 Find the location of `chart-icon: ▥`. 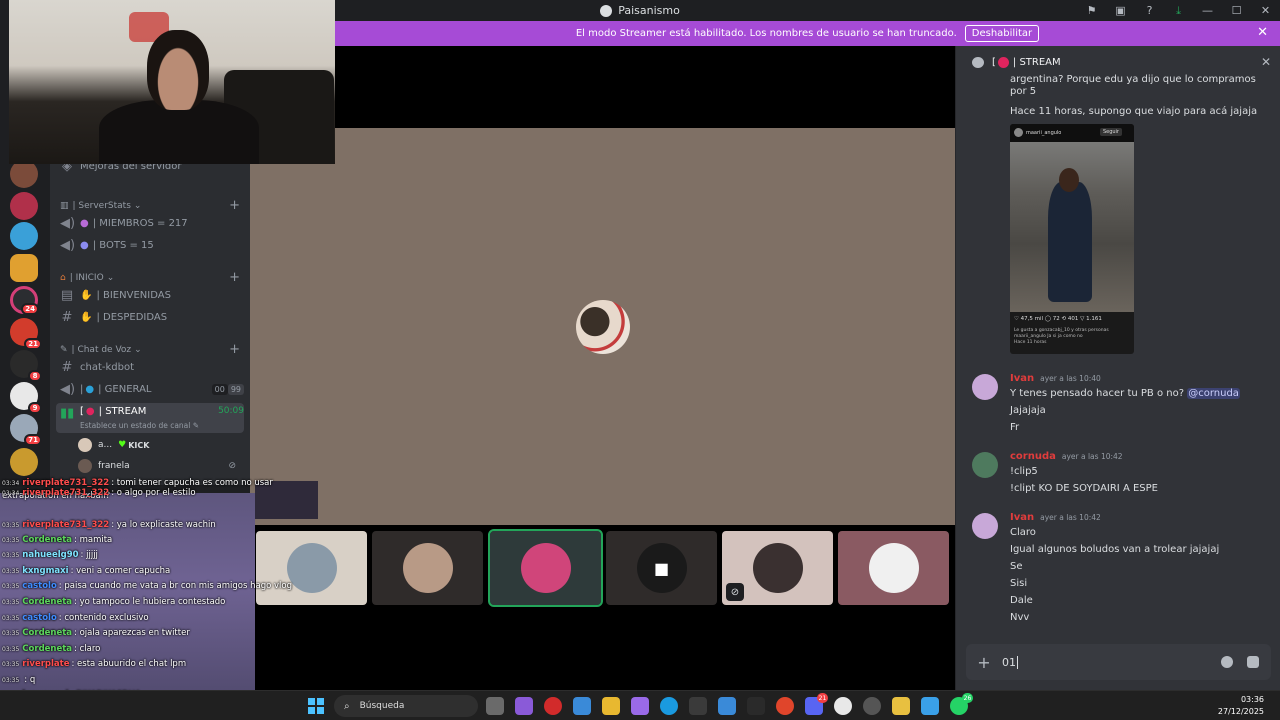

chart-icon: ▥ is located at coordinates (64, 205).